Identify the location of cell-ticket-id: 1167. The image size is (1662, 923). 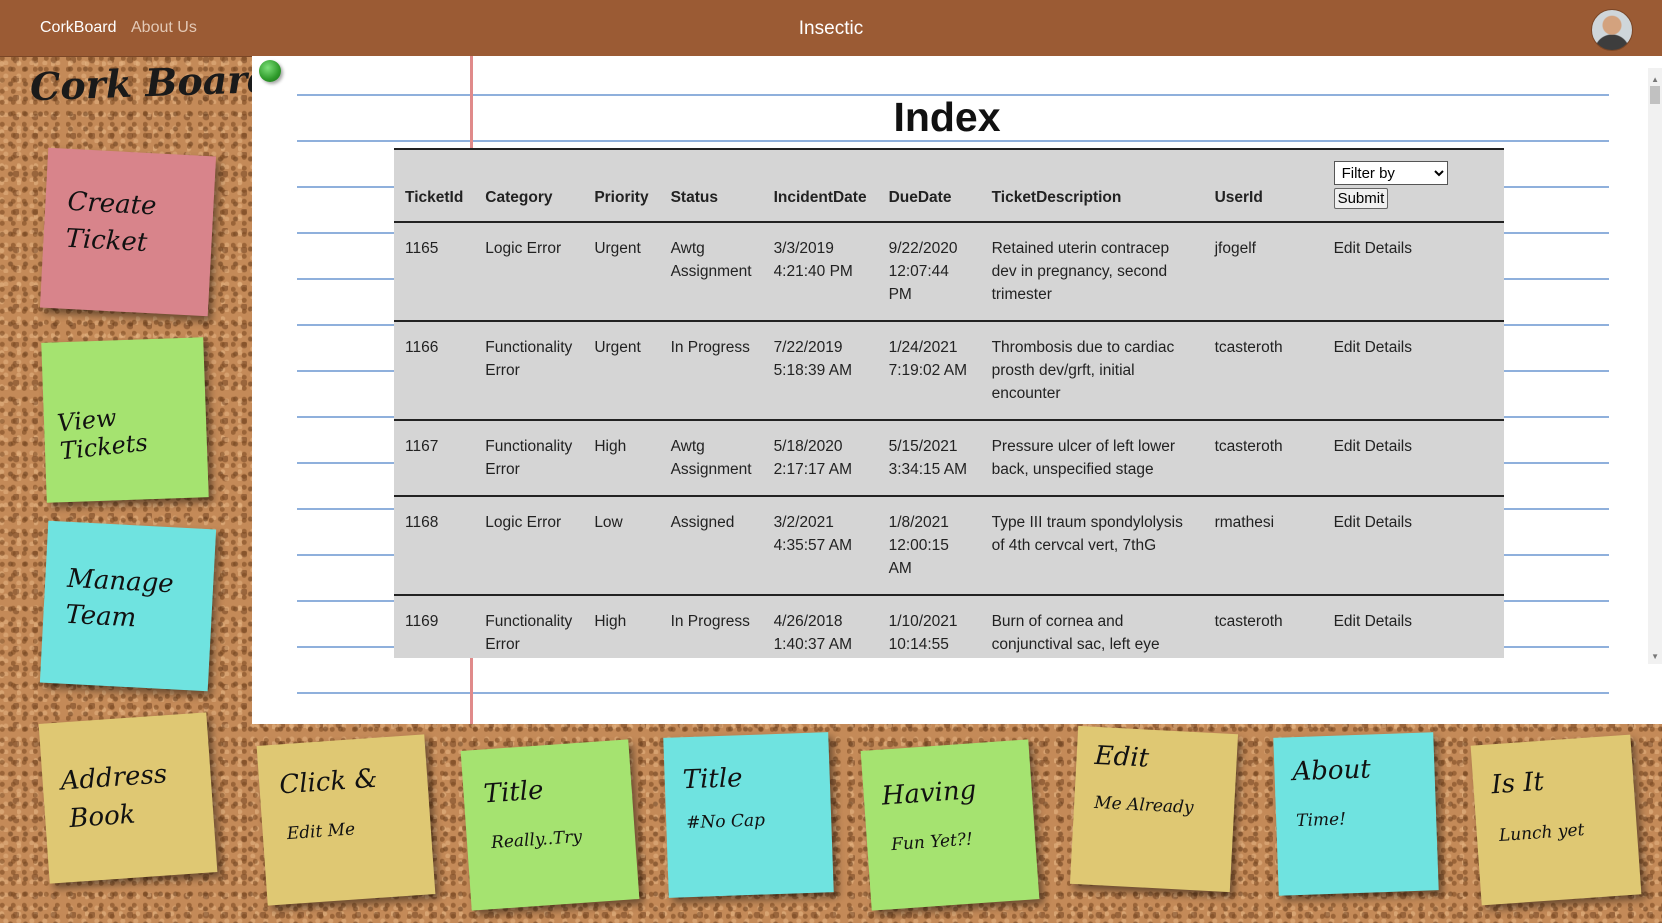
(422, 446).